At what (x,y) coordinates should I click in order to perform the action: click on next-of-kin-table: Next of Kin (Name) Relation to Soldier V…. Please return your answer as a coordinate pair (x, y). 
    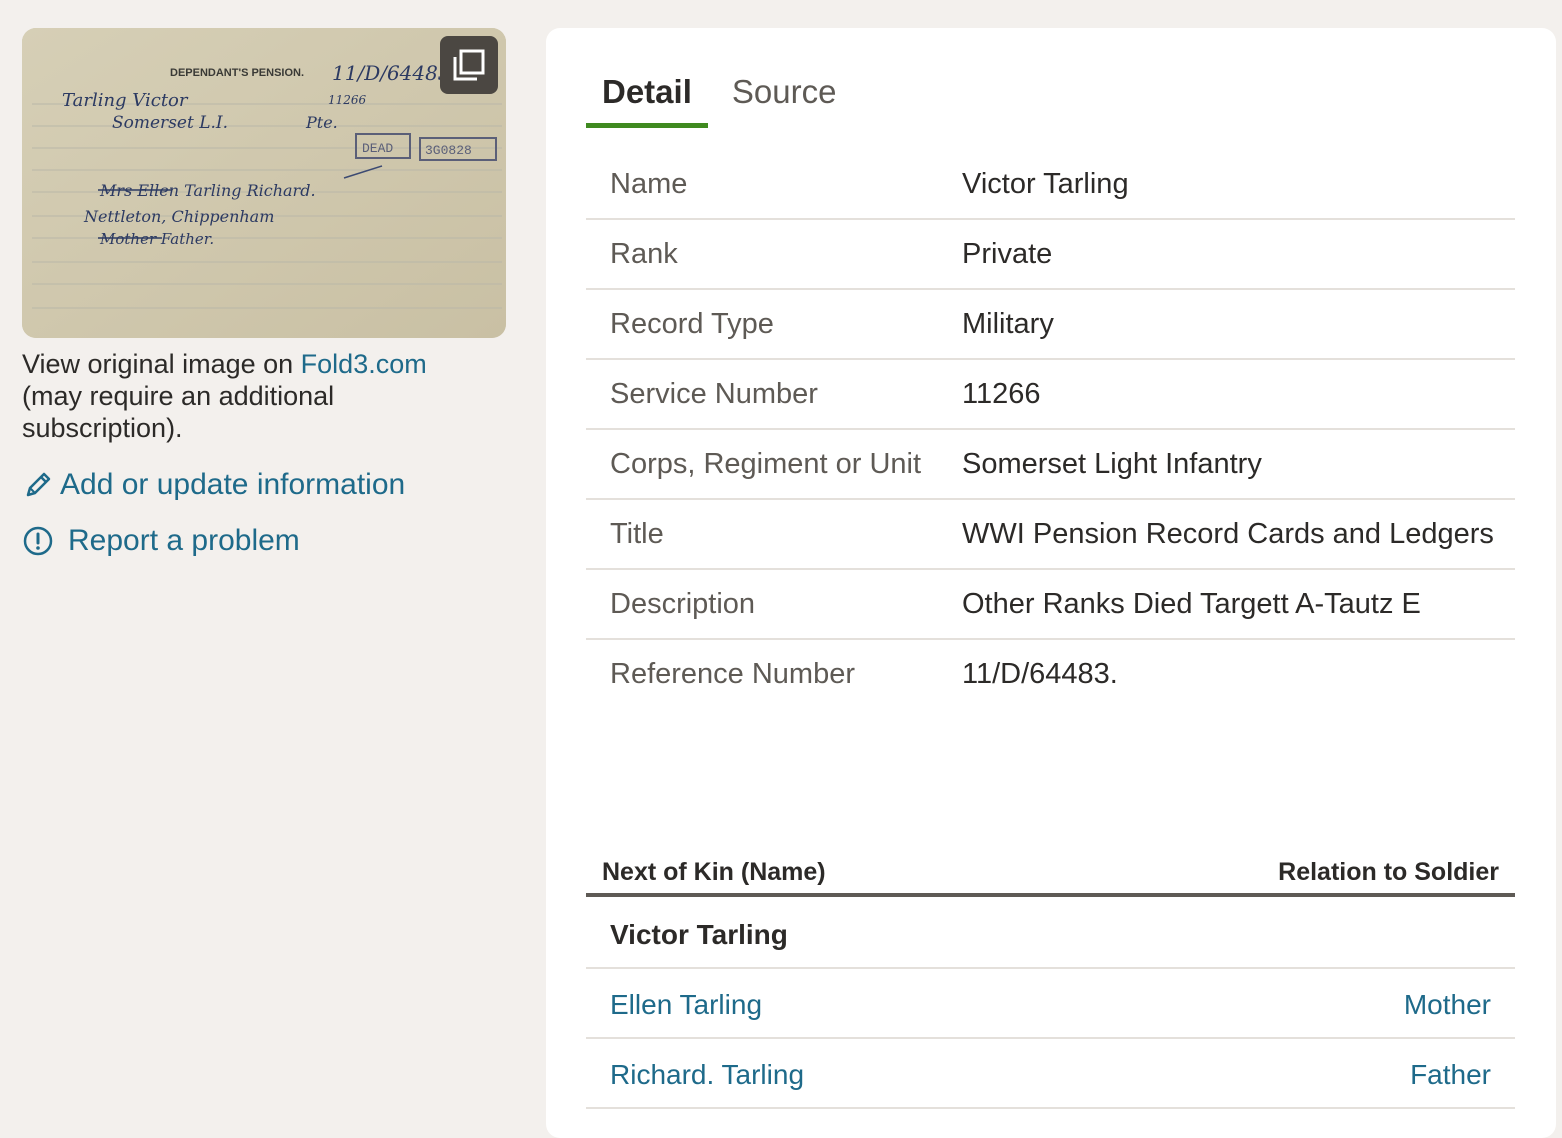
    Looking at the image, I should click on (1050, 981).